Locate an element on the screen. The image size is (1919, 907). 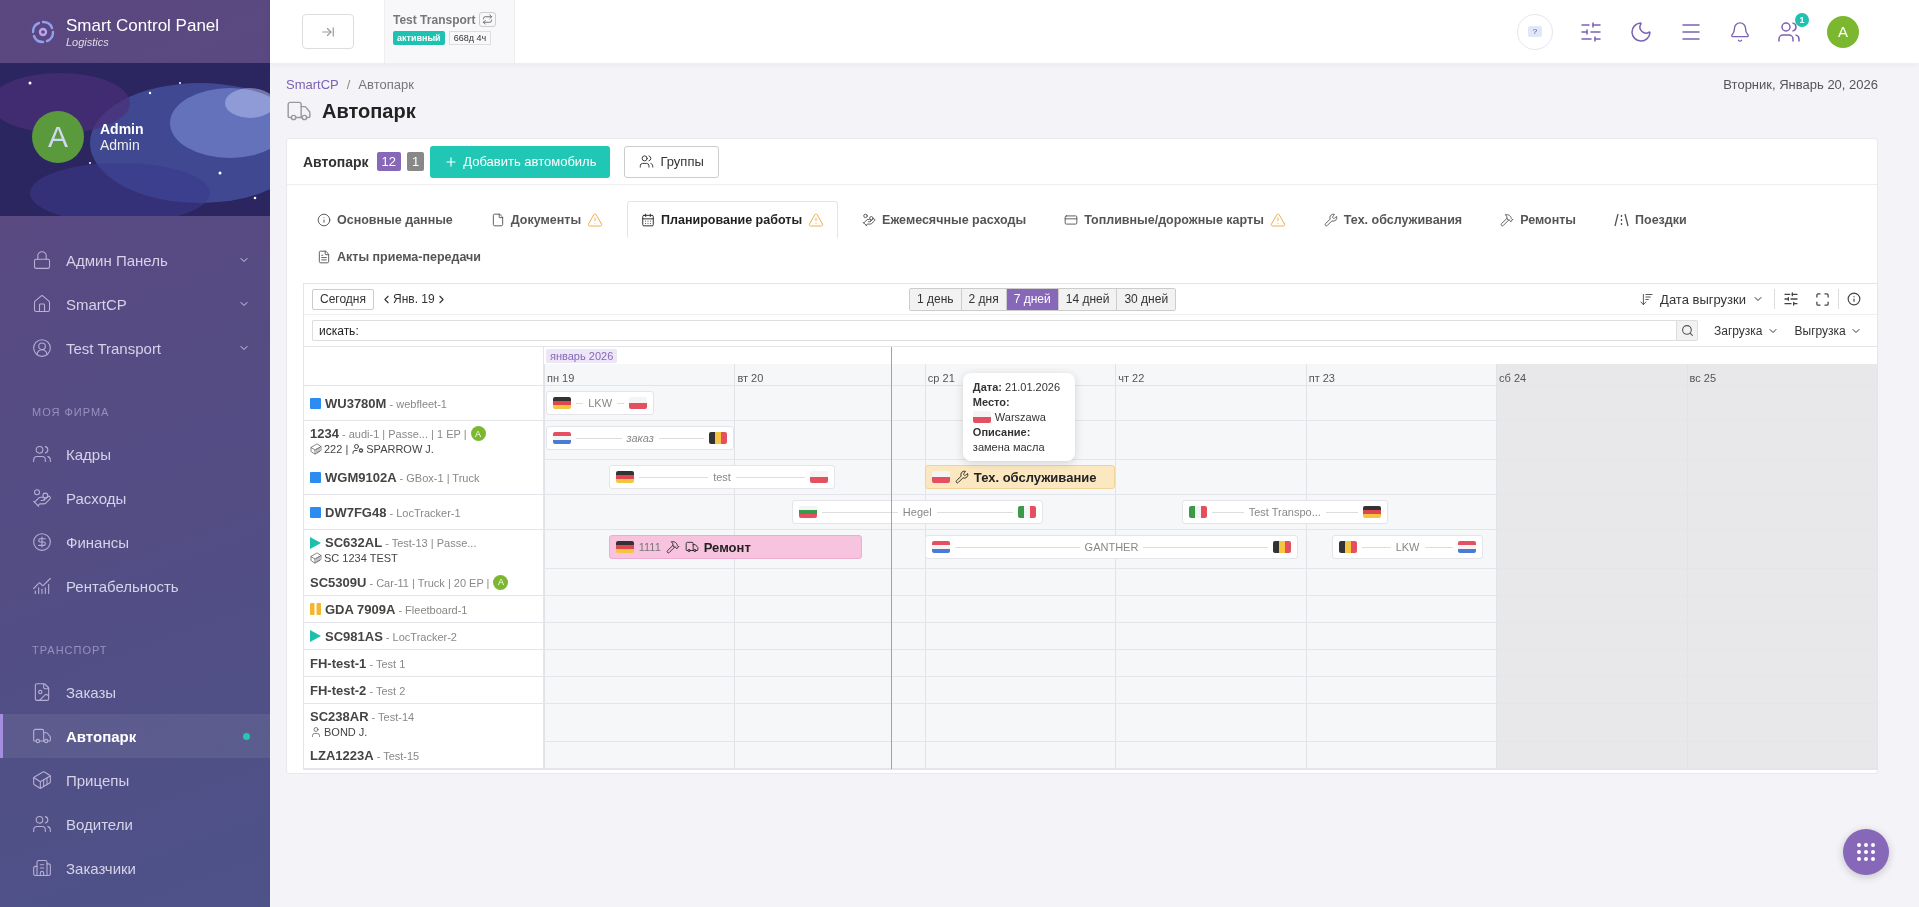
nav-item: Кадры is located at coordinates (135, 454).